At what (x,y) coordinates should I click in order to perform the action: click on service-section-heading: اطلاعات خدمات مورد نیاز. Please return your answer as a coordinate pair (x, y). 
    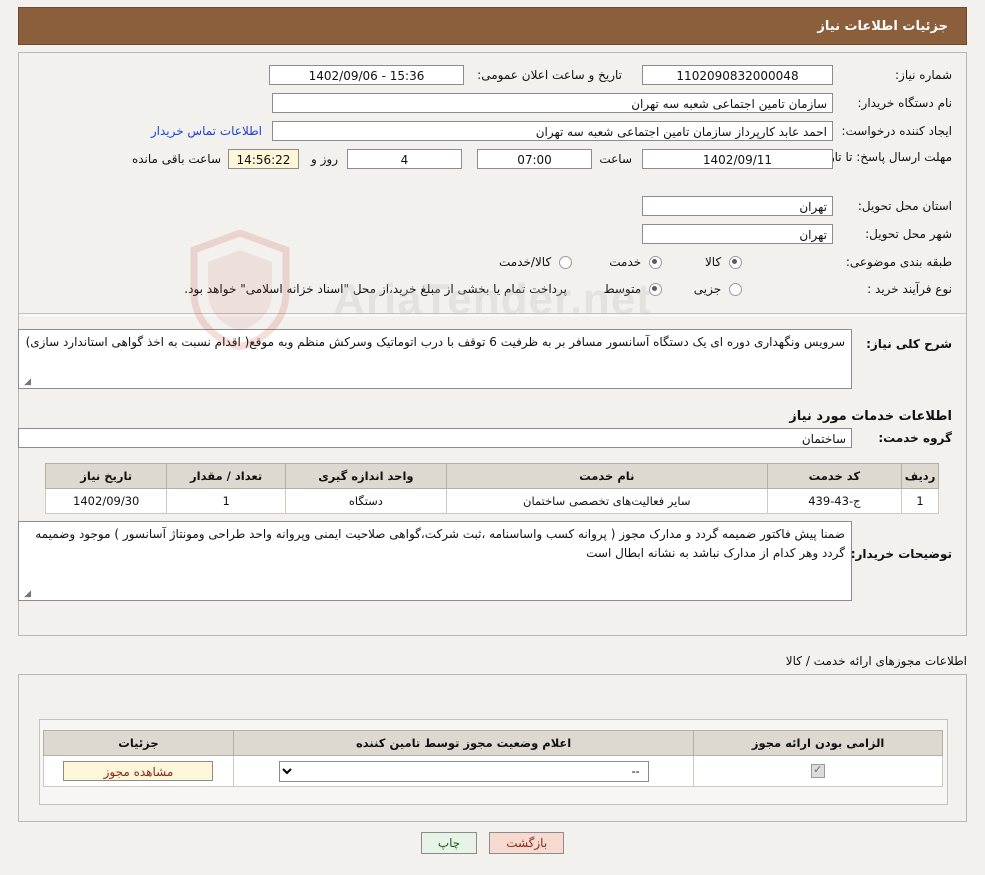
    Looking at the image, I should click on (870, 416).